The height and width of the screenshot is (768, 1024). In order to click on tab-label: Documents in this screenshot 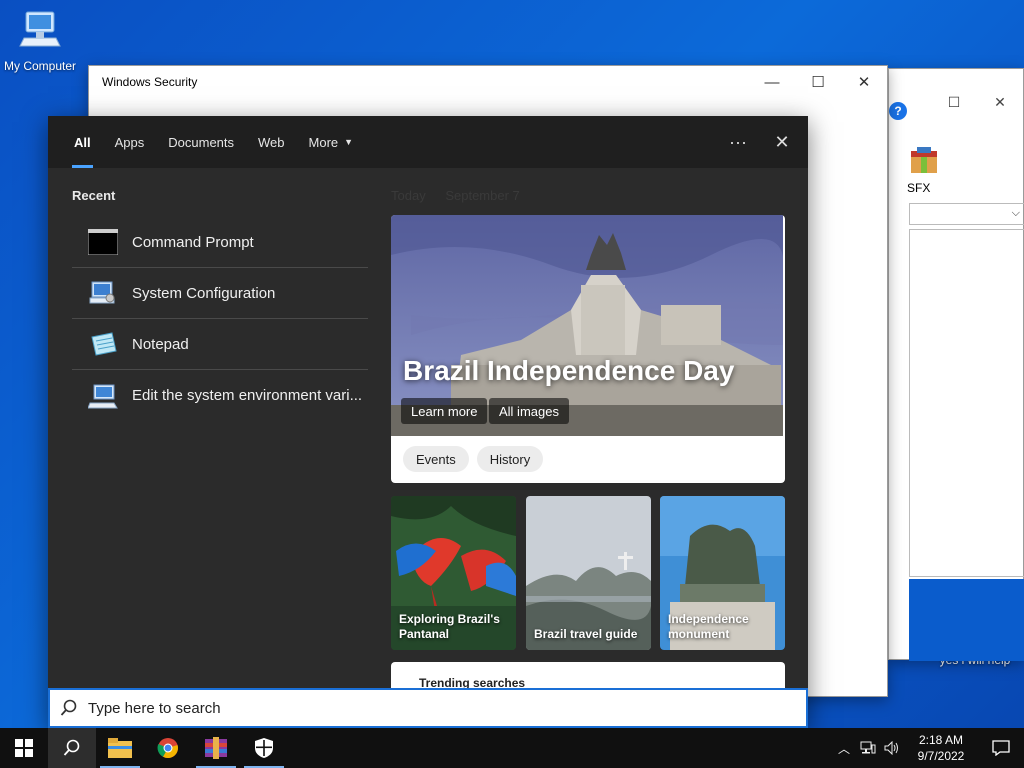, I will do `click(201, 142)`.